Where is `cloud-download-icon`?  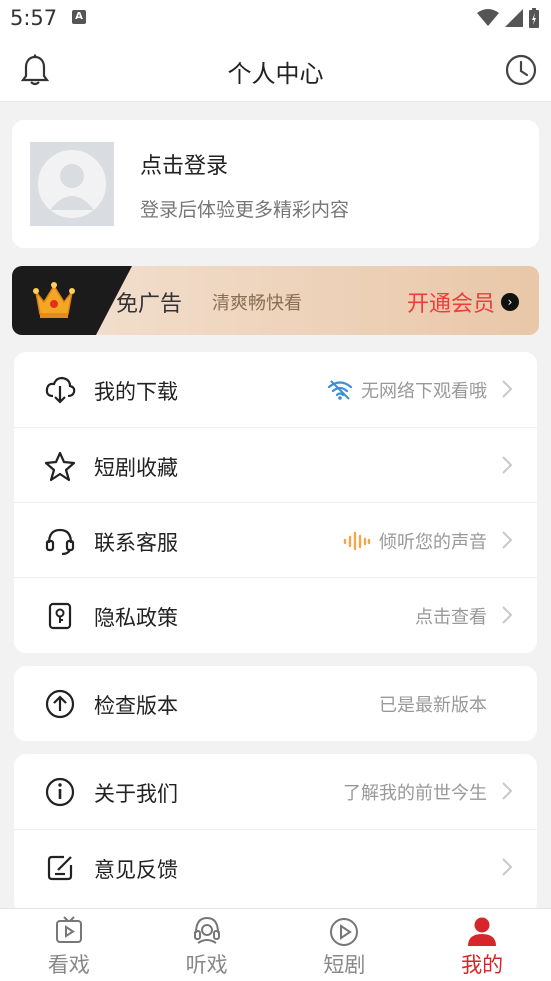 cloud-download-icon is located at coordinates (60, 390).